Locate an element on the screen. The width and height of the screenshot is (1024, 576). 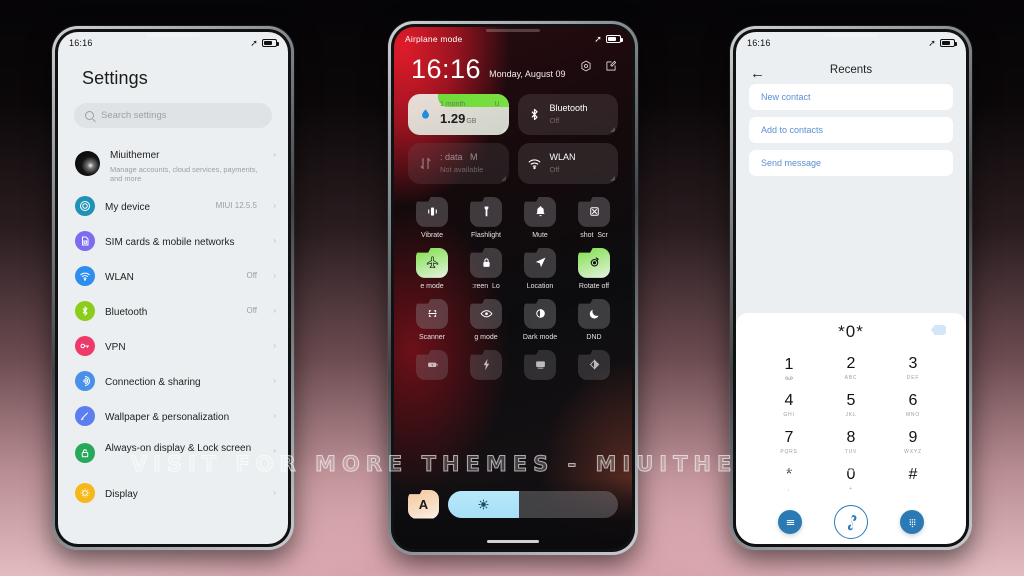
action-new-contact: New contact is located at coordinates (851, 97).